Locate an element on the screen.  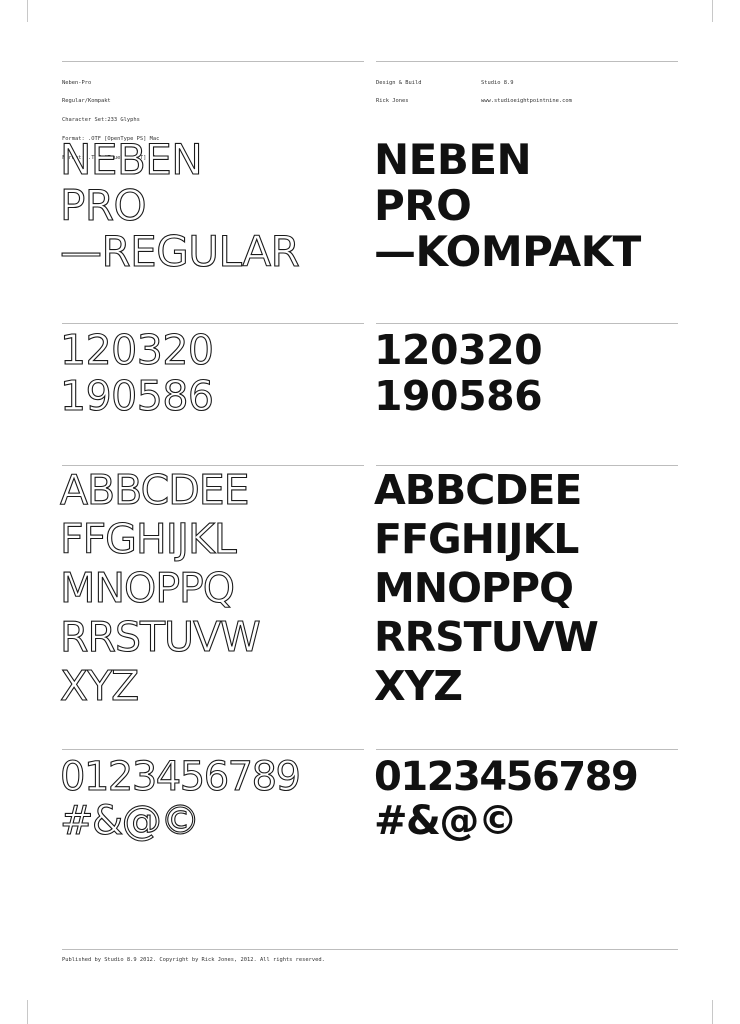
kompakt-title: NEBEN PRO —KOMPAKT is located at coordinates (507, 206).